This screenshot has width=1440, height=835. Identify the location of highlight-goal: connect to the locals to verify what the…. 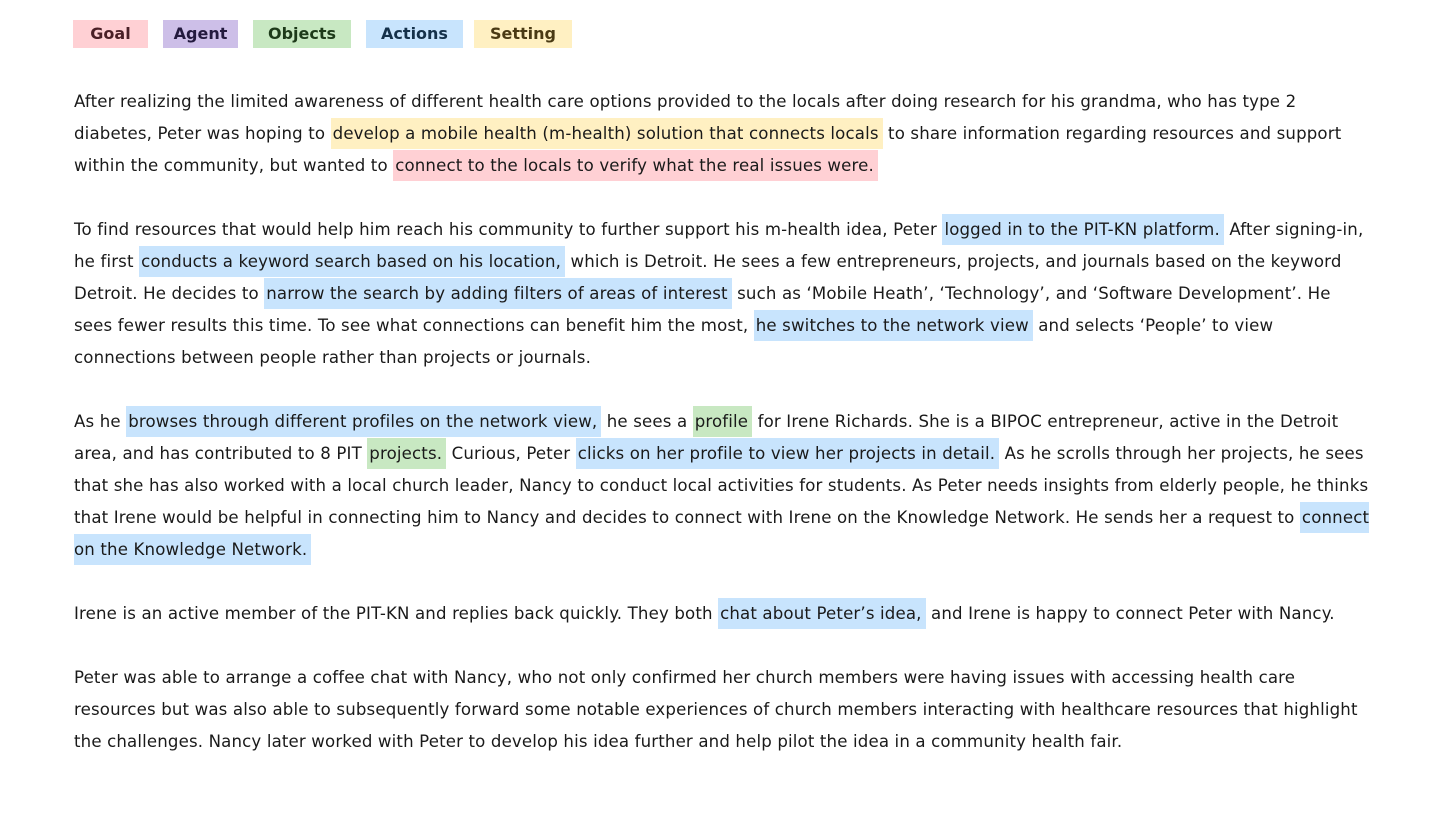
(635, 165).